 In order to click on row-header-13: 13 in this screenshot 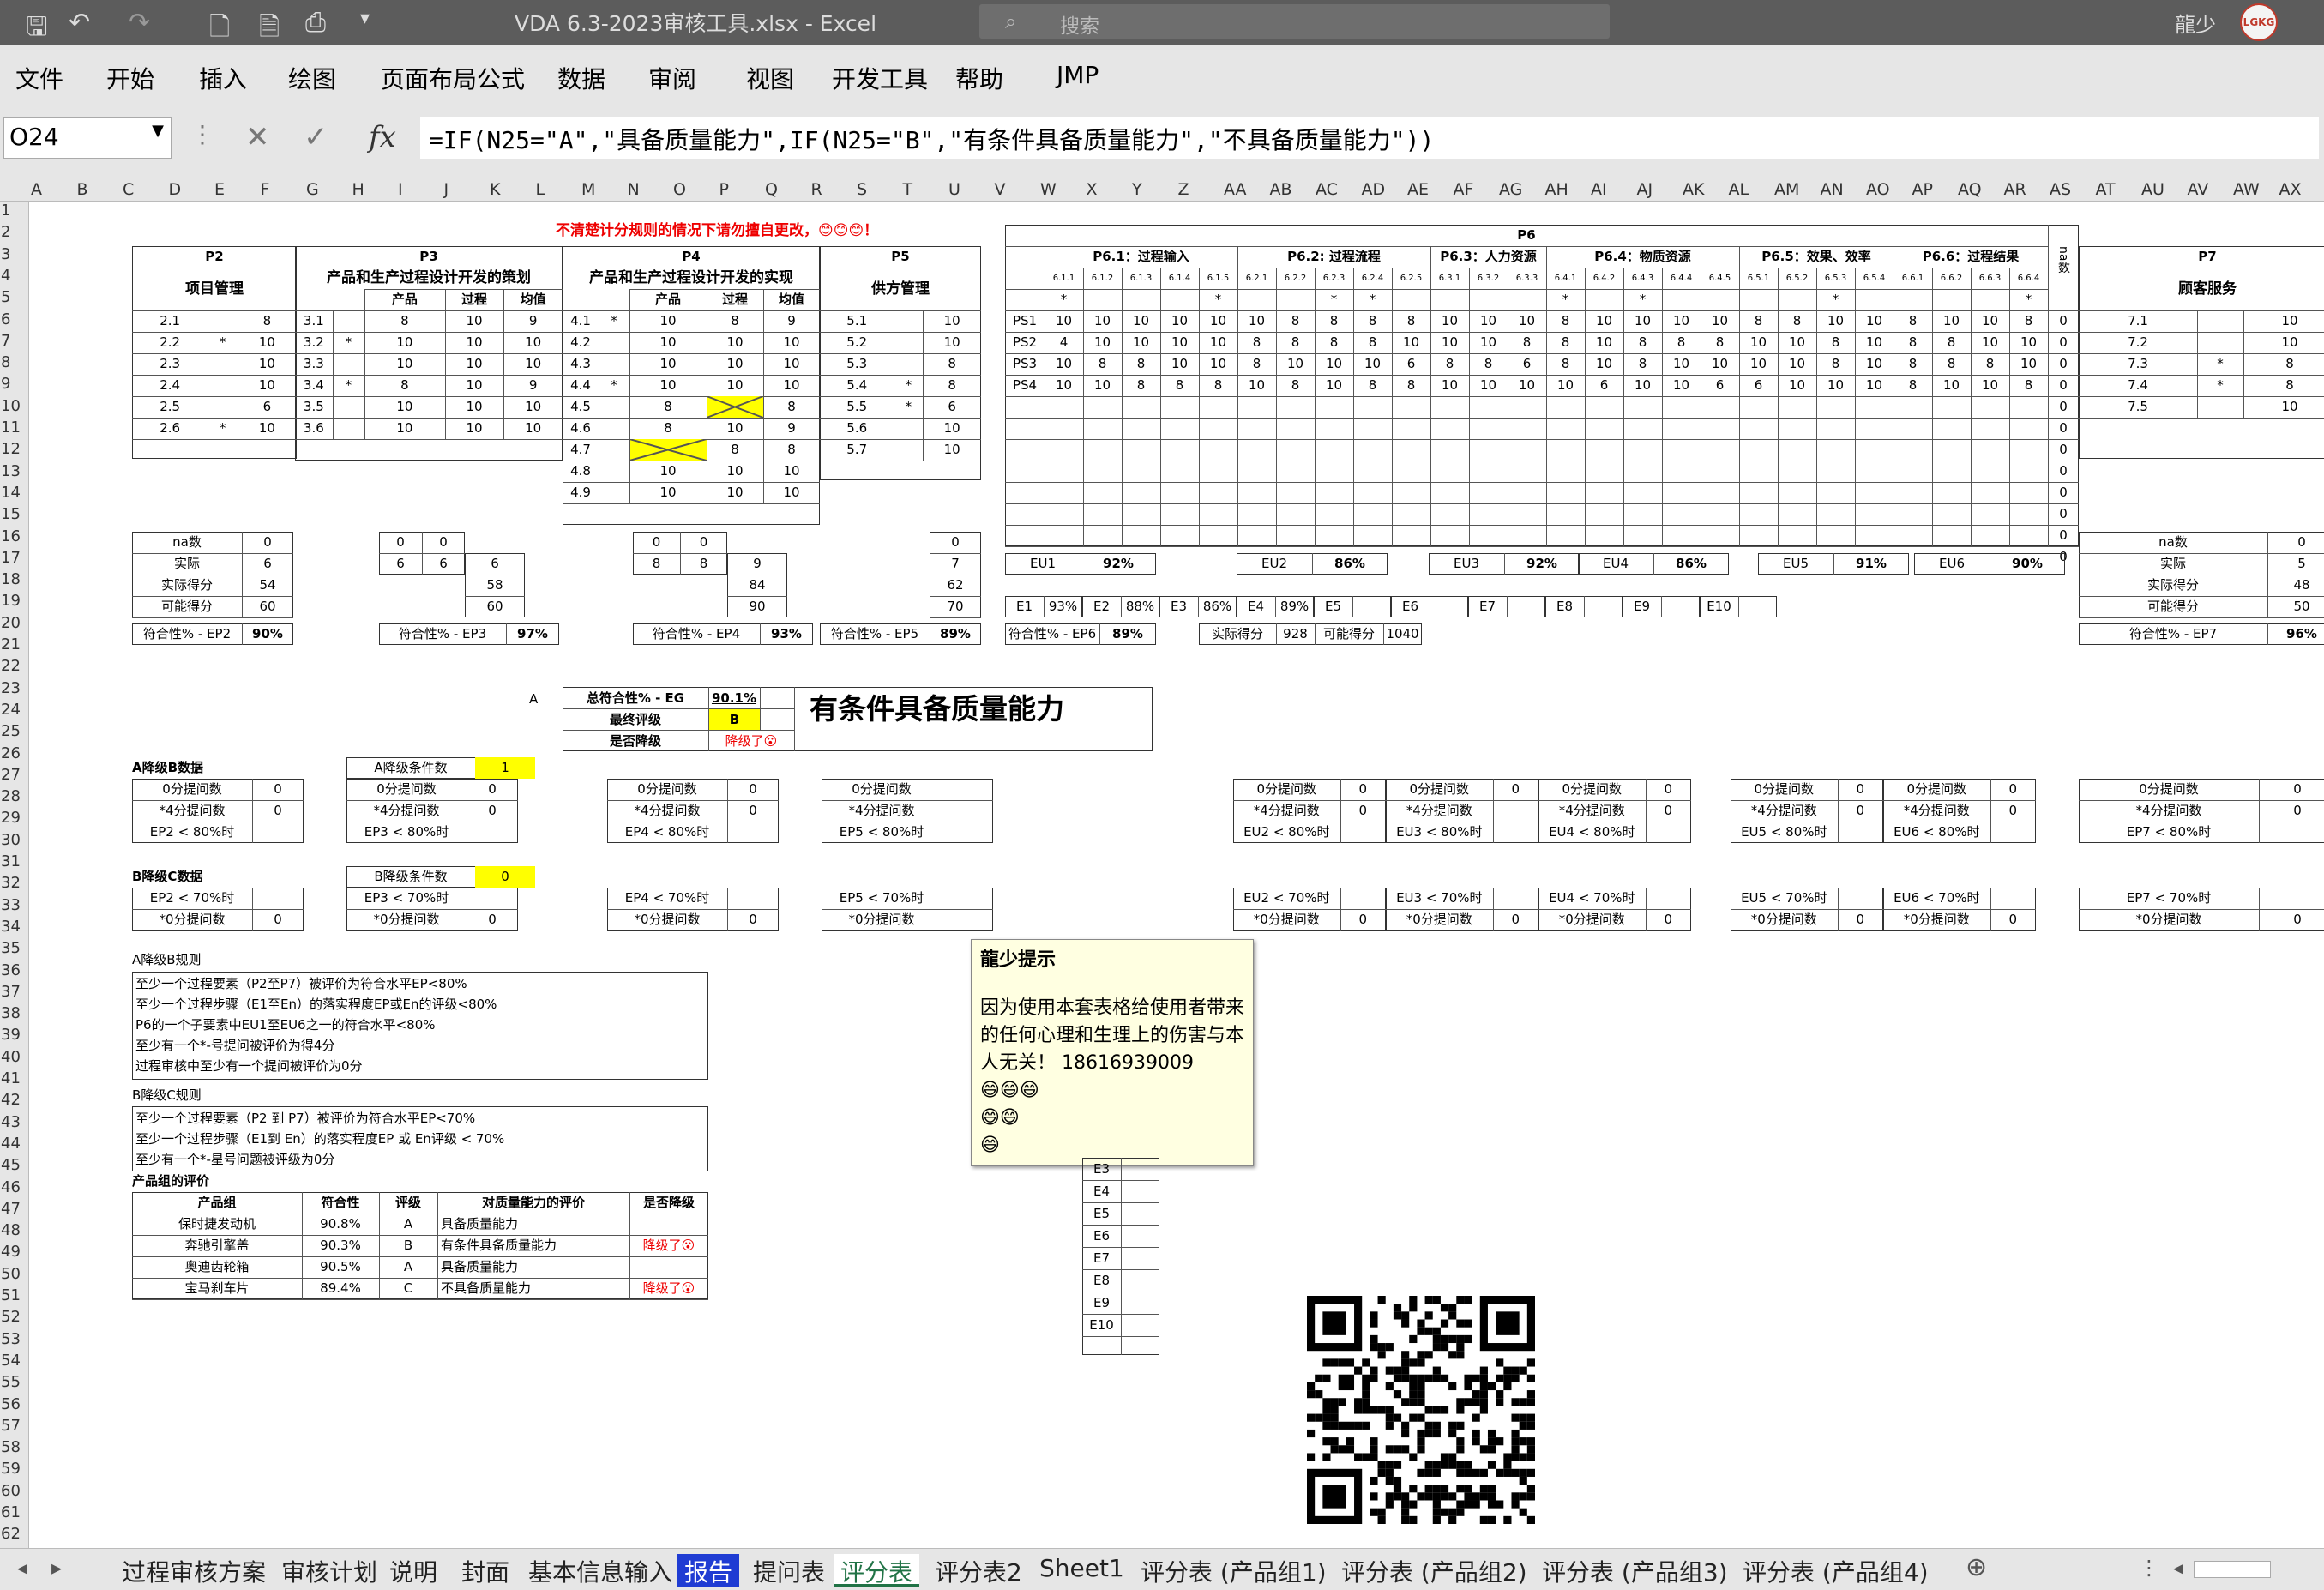, I will do `click(11, 471)`.